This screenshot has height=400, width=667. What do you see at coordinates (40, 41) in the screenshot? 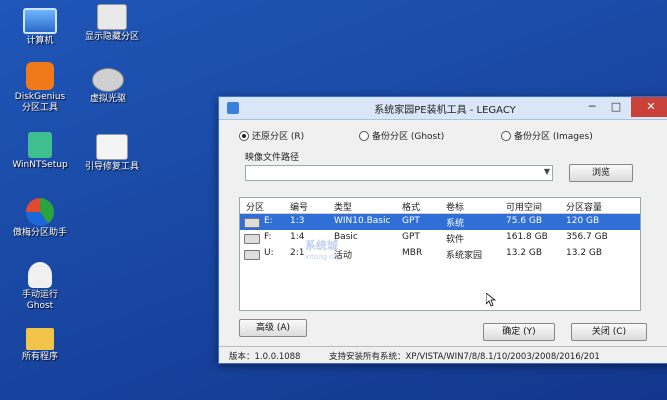
I see `desktop-icon-label: 计算机` at bounding box center [40, 41].